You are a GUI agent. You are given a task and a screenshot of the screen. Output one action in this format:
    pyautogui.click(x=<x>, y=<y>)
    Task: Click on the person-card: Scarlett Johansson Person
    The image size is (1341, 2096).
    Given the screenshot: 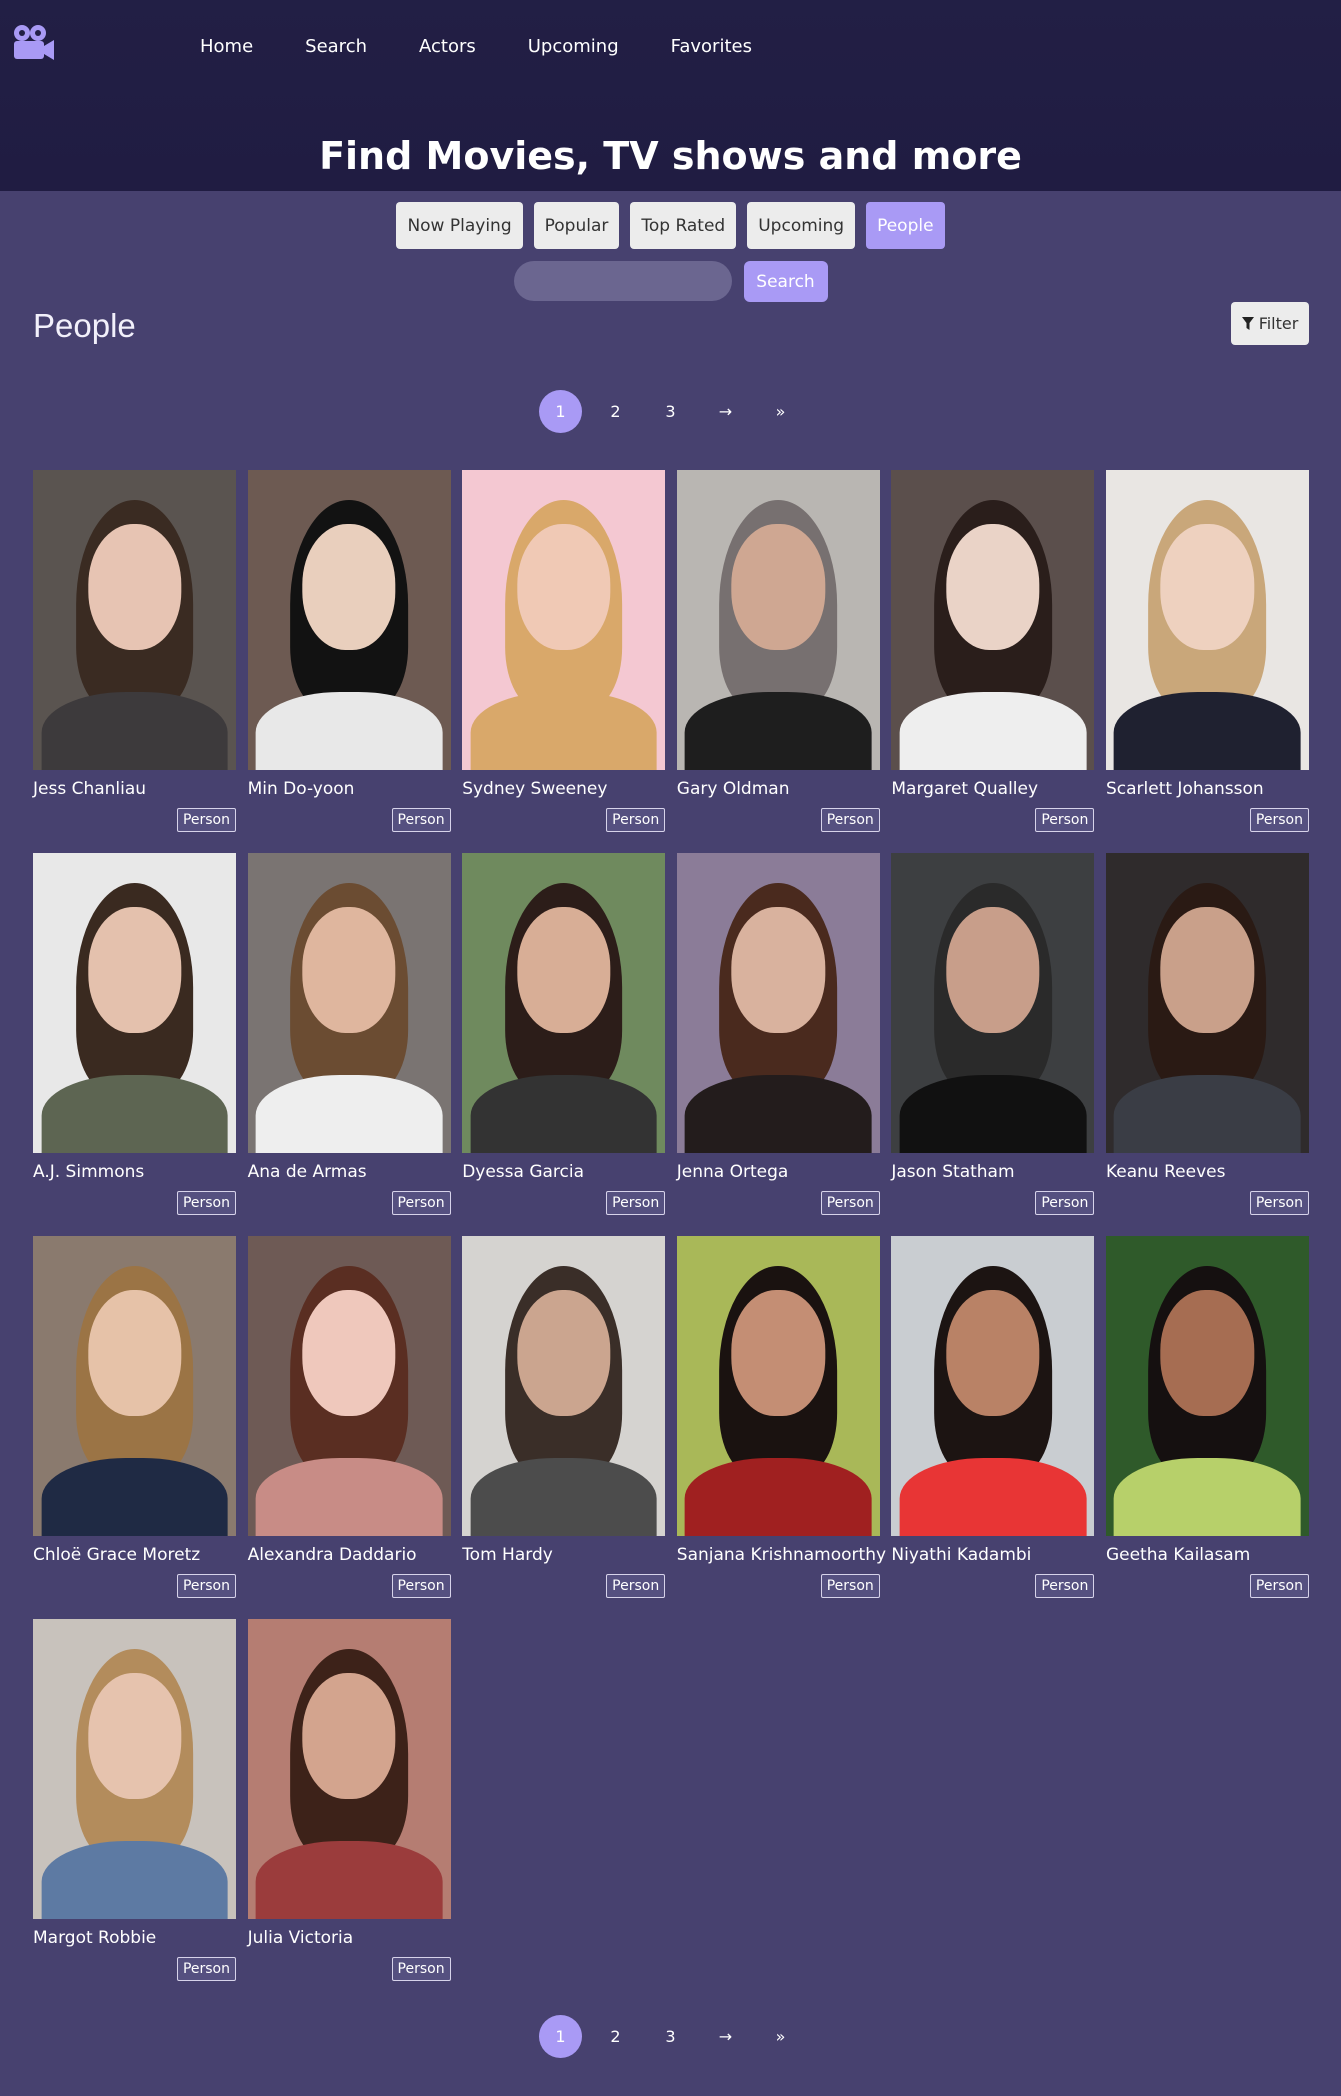 What is the action you would take?
    pyautogui.click(x=1207, y=661)
    